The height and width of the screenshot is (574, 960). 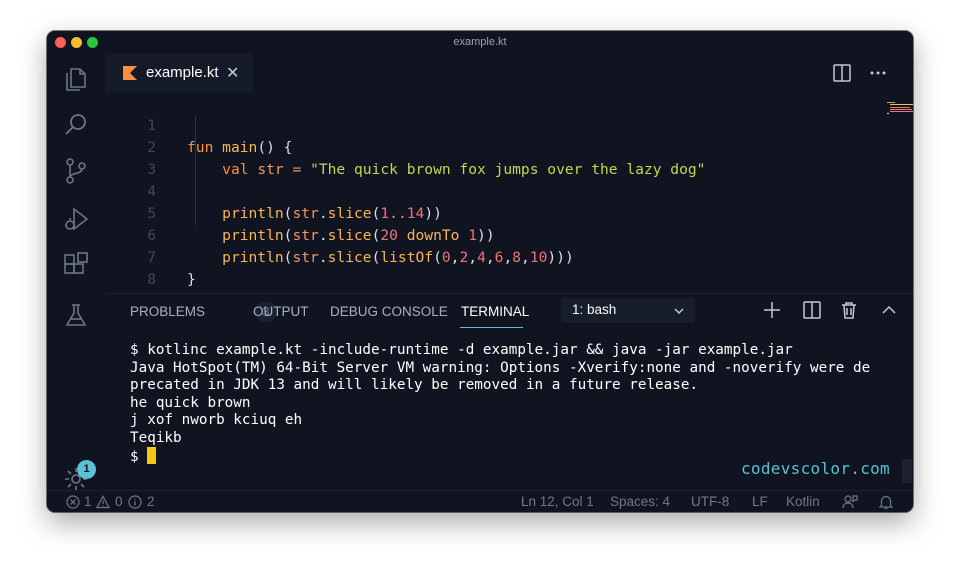 What do you see at coordinates (679, 311) in the screenshot?
I see `chevron-down-icon` at bounding box center [679, 311].